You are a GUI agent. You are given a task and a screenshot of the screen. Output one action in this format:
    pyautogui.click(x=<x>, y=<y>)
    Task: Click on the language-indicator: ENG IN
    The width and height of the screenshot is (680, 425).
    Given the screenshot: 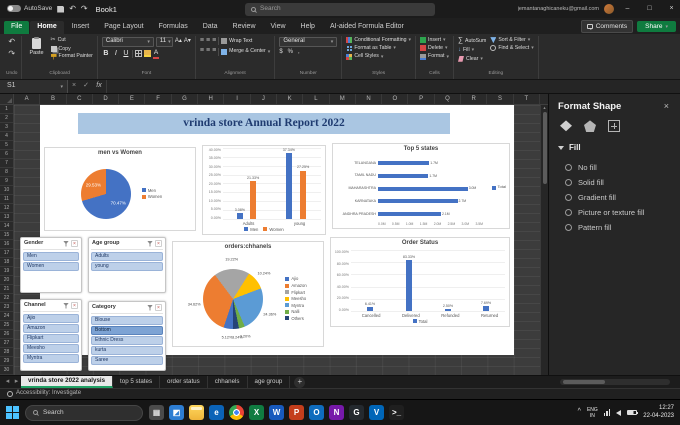 What is the action you would take?
    pyautogui.click(x=592, y=413)
    